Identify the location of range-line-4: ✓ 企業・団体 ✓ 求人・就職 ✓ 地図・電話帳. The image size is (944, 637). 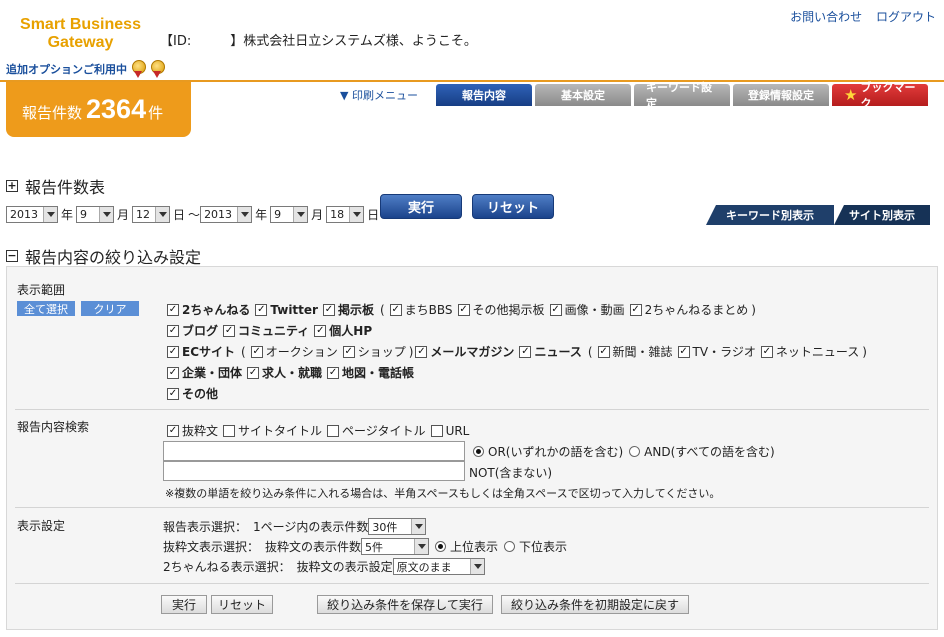
(291, 373).